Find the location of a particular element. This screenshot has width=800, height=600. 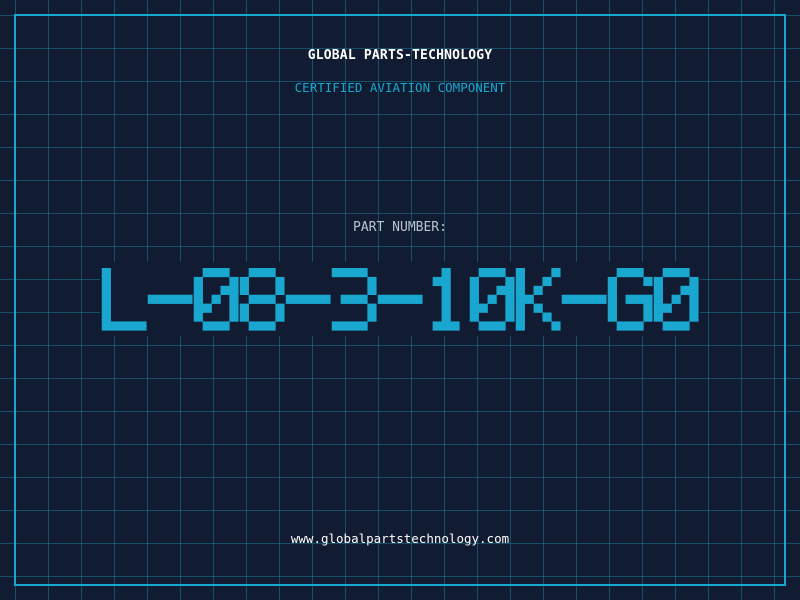

company-name: GLOBAL PARTS-TECHNOLOGY is located at coordinates (400, 55).